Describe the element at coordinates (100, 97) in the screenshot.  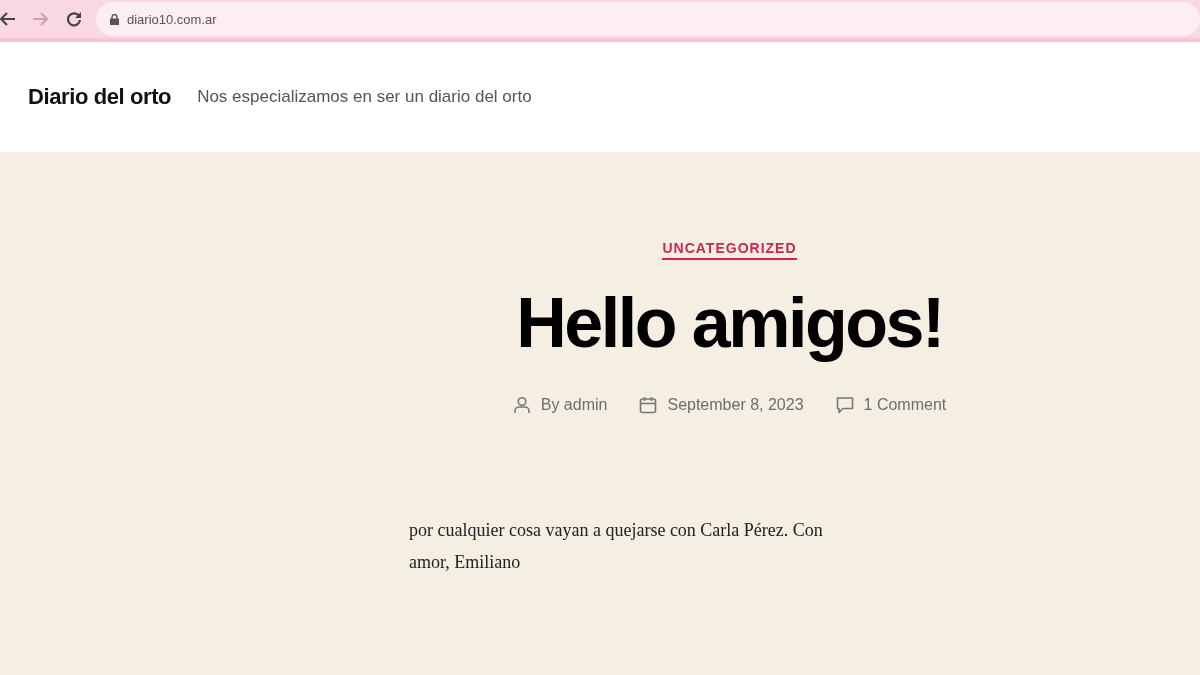
I see `site-title: Diario del orto` at that location.